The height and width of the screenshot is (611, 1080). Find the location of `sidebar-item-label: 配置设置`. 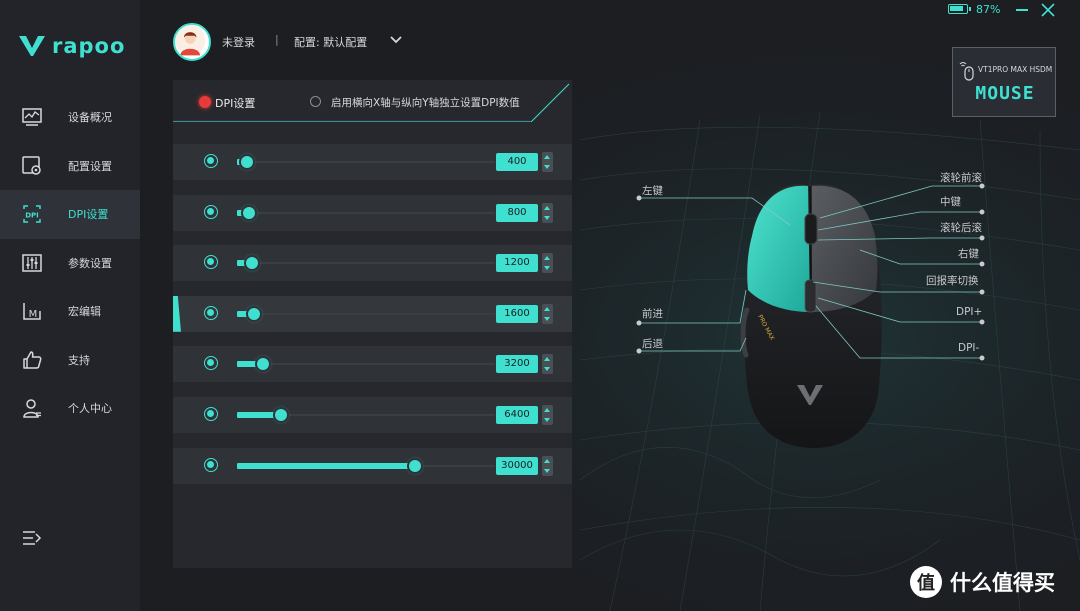

sidebar-item-label: 配置设置 is located at coordinates (90, 166).